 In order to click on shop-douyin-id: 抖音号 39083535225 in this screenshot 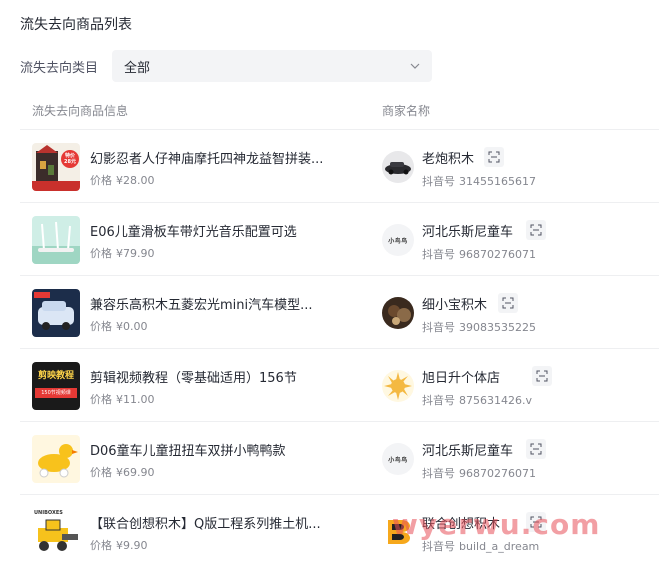, I will do `click(479, 327)`.